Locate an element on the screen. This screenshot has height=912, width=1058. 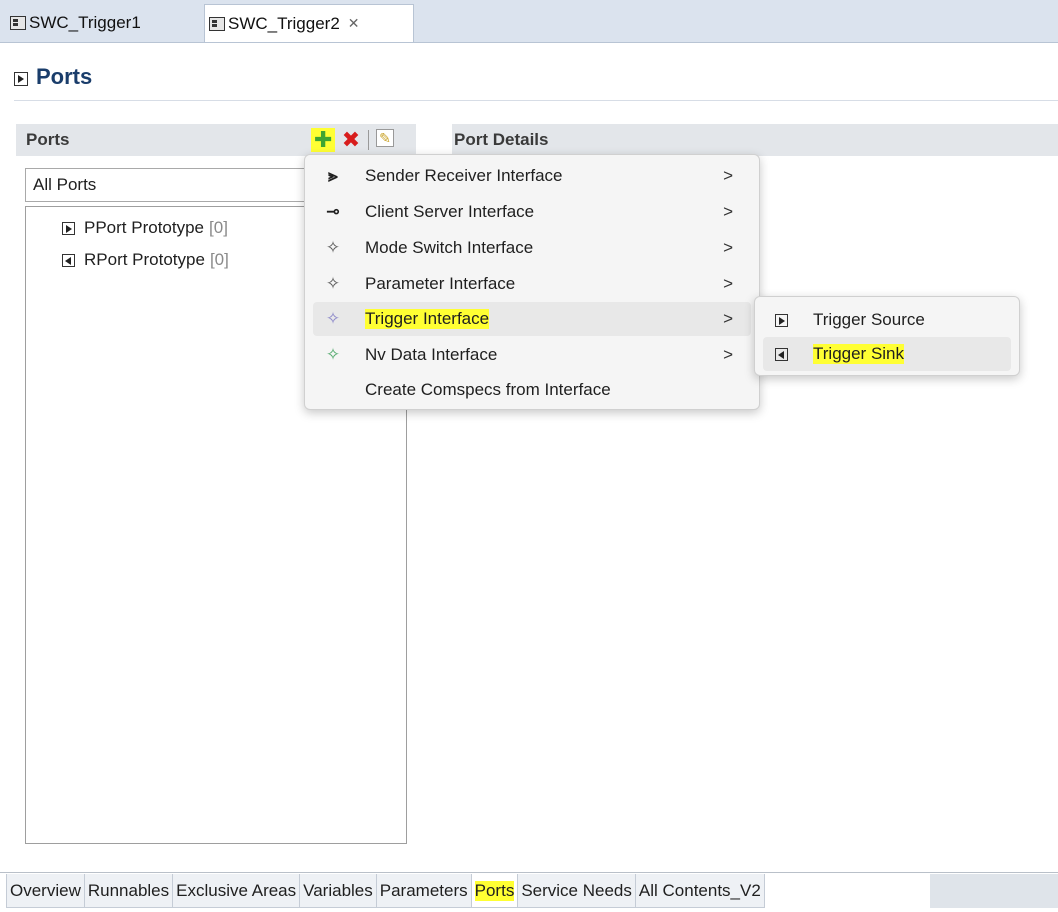
tab-label: Service Needs is located at coordinates (576, 890).